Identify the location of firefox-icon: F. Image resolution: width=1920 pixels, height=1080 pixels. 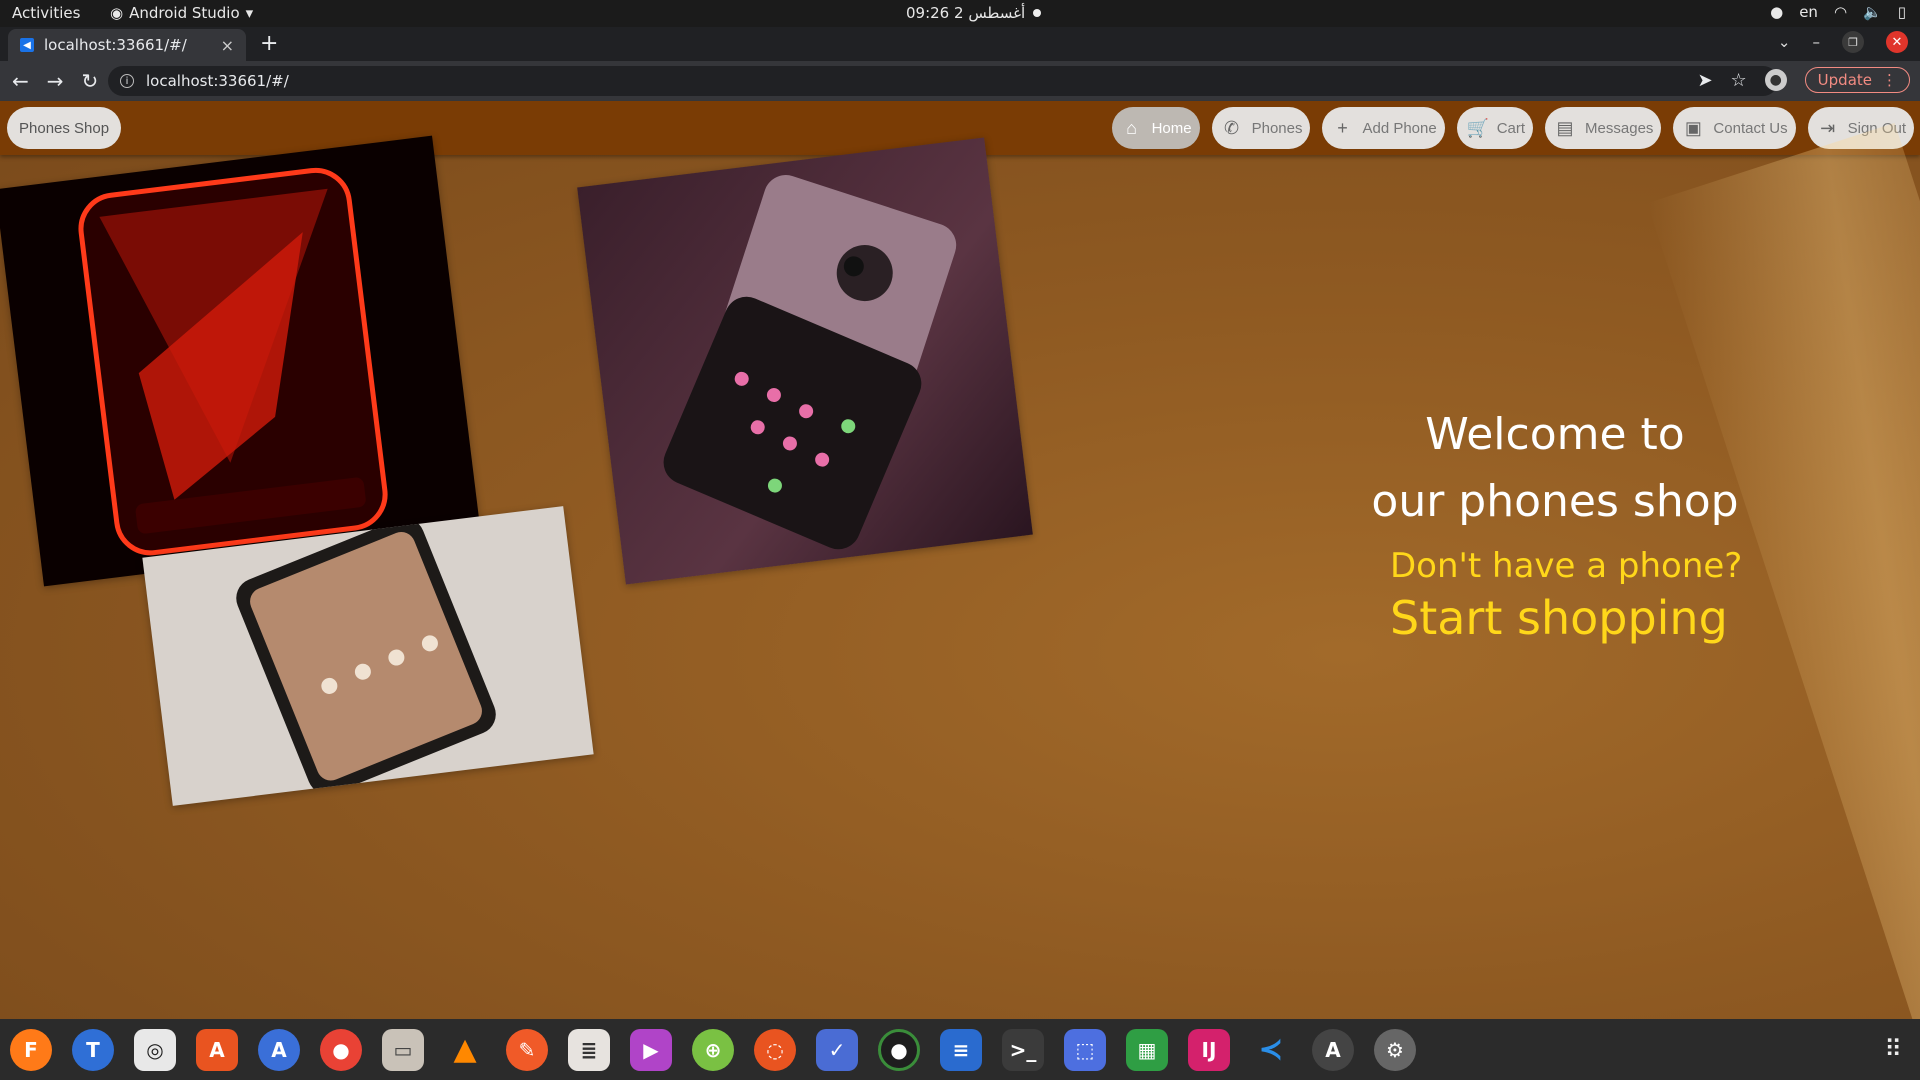
(31, 1049).